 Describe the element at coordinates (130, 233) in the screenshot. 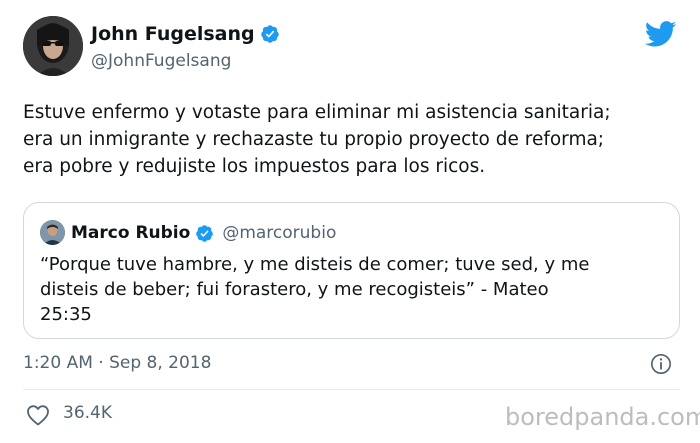

I see `quoted-author-name: Marco Rubio` at that location.